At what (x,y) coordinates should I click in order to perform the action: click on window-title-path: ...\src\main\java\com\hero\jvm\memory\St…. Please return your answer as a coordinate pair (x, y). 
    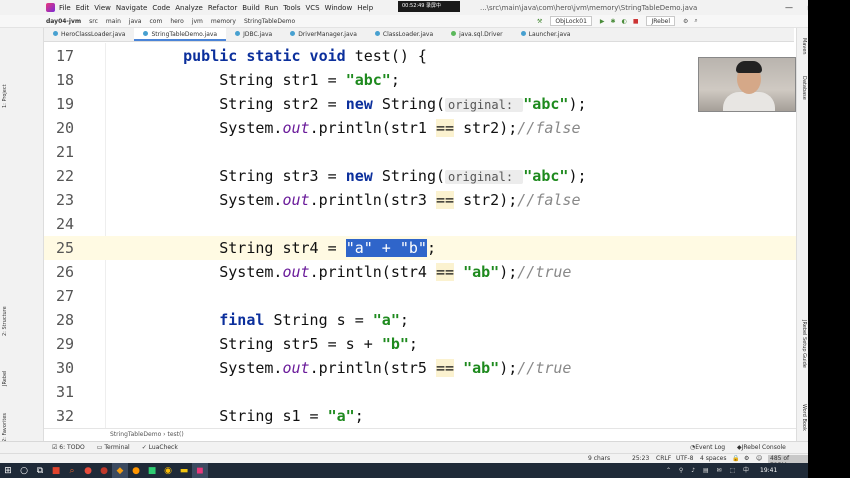
    Looking at the image, I should click on (589, 7).